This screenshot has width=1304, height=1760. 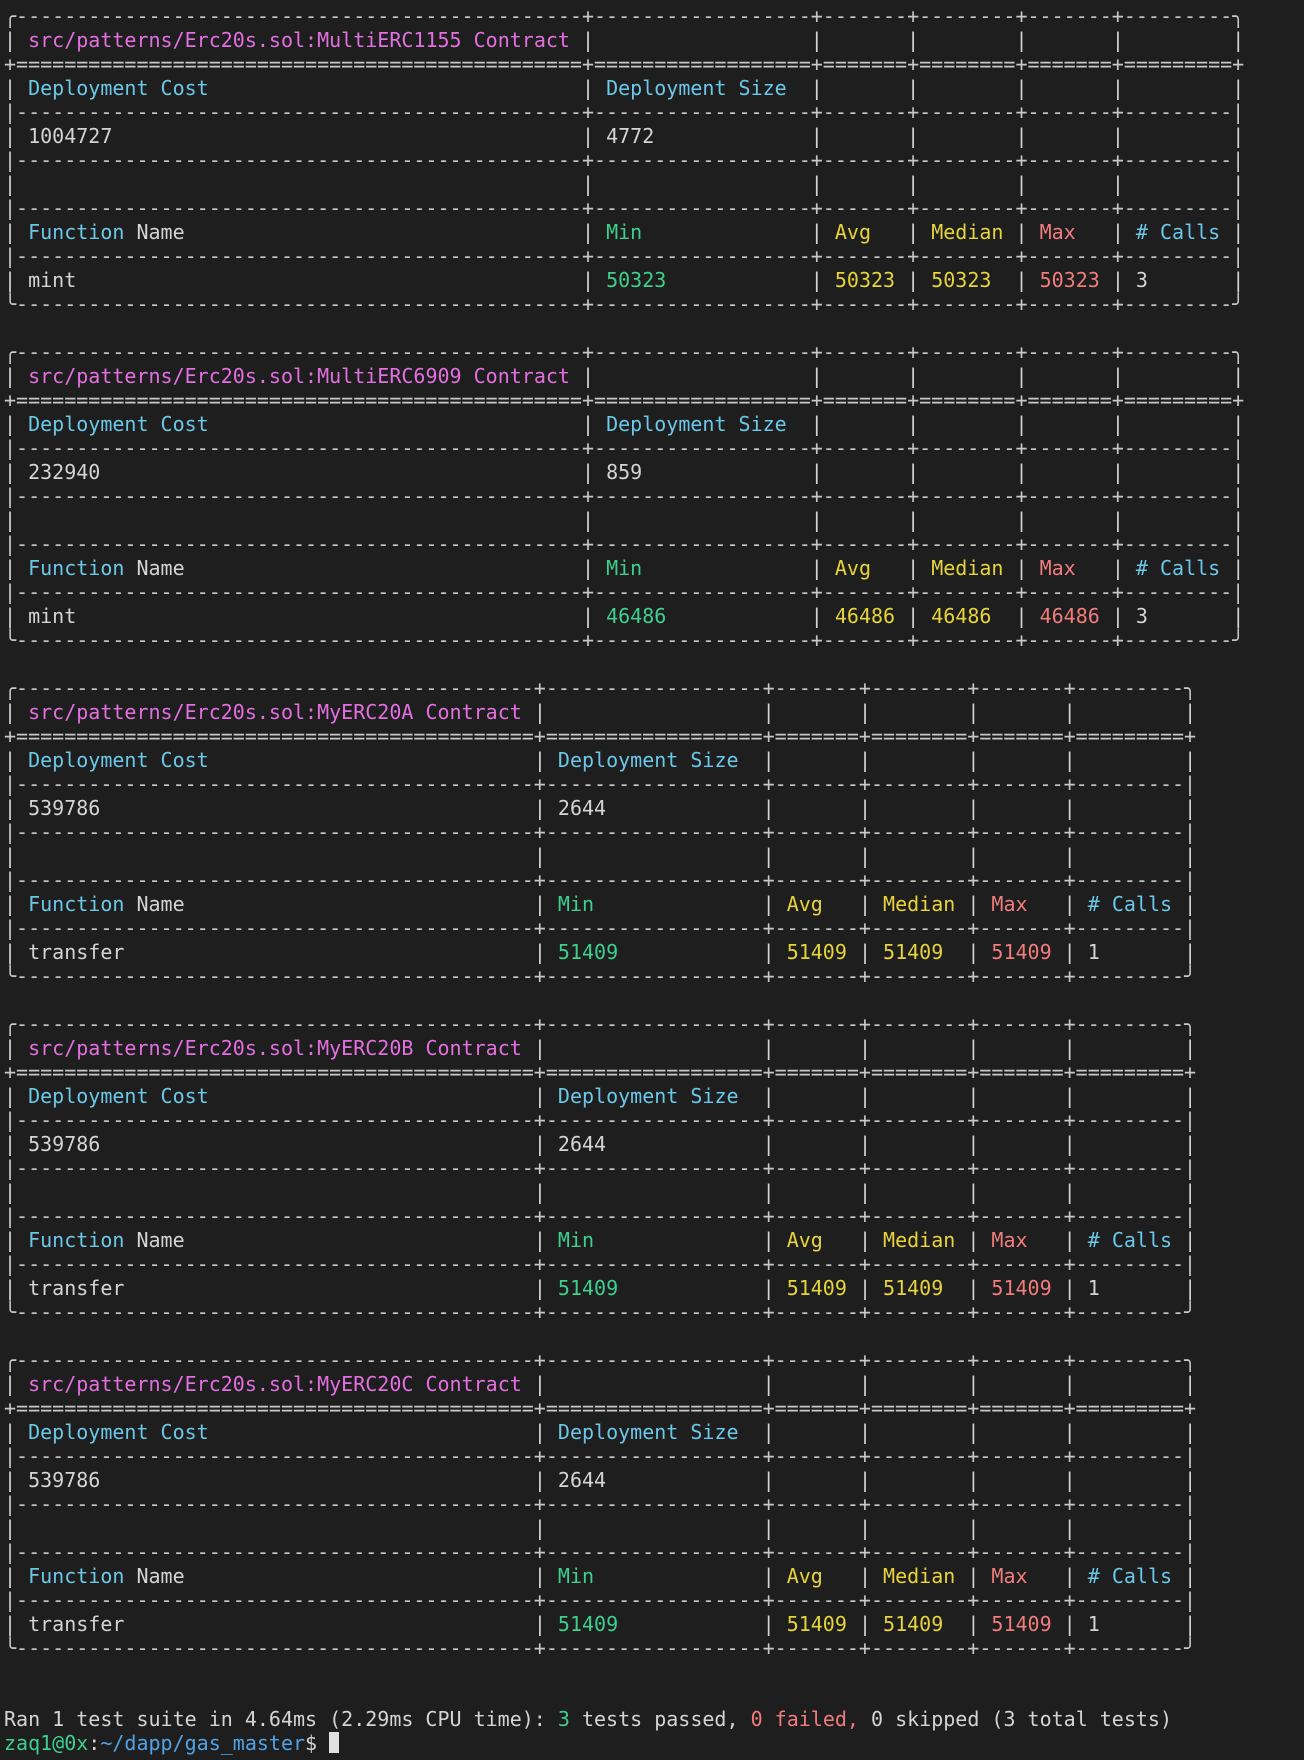 What do you see at coordinates (919, 952) in the screenshot?
I see `median-value: 51409` at bounding box center [919, 952].